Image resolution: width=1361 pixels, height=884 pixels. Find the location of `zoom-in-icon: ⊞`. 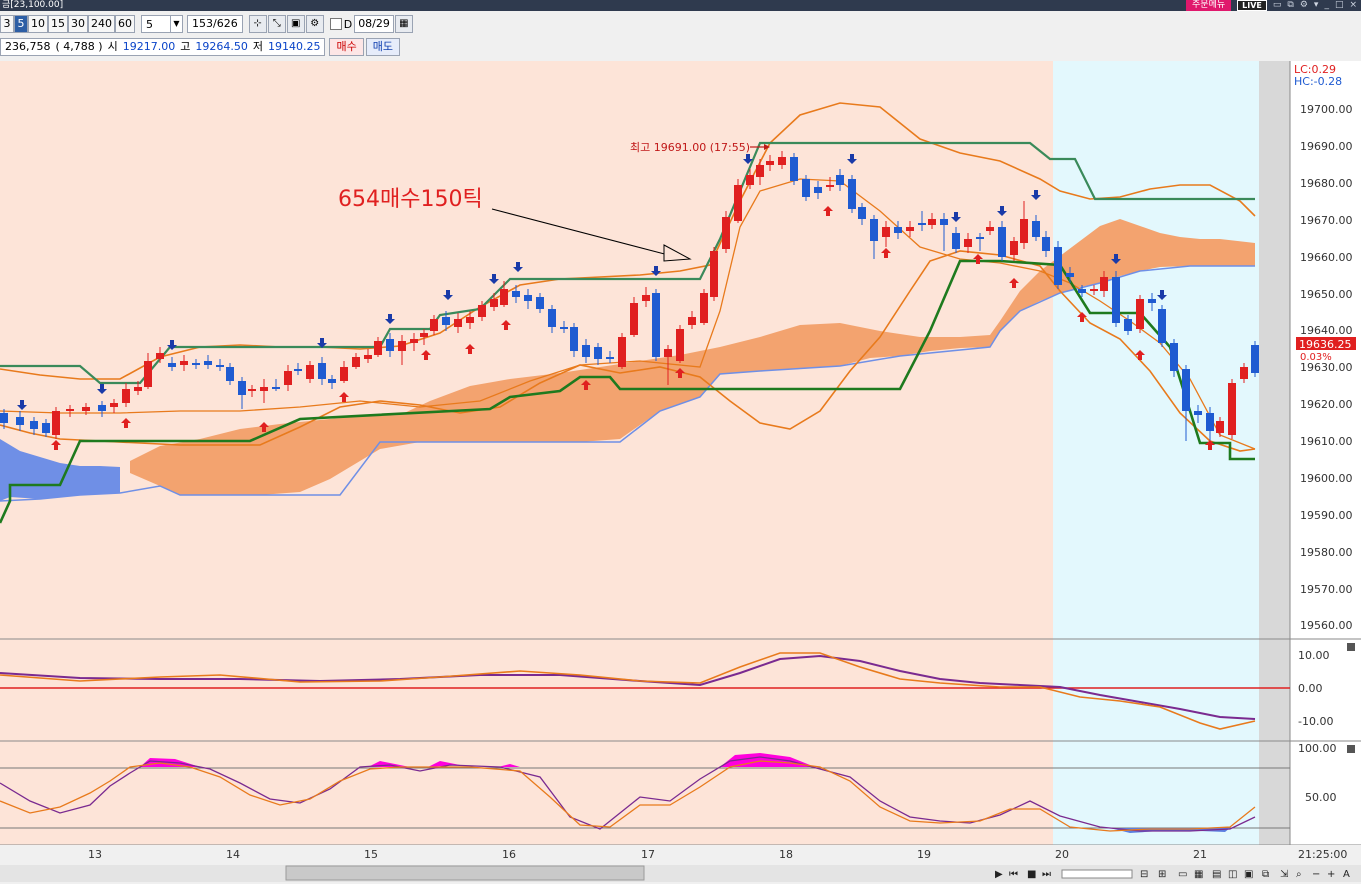

zoom-in-icon: ⊞ is located at coordinates (1162, 874).